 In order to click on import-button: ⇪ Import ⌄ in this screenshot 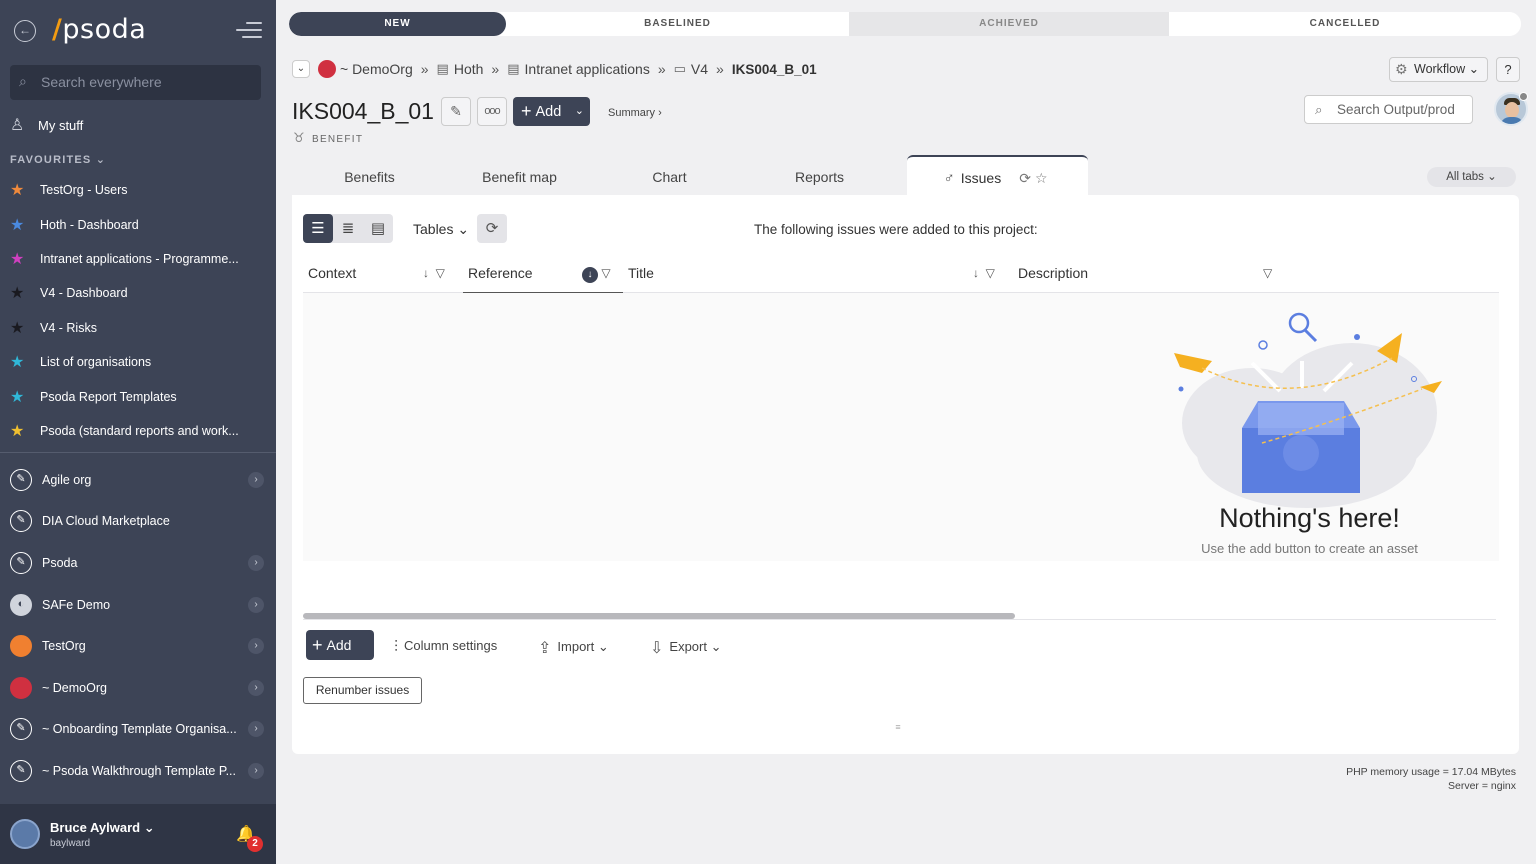, I will do `click(573, 648)`.